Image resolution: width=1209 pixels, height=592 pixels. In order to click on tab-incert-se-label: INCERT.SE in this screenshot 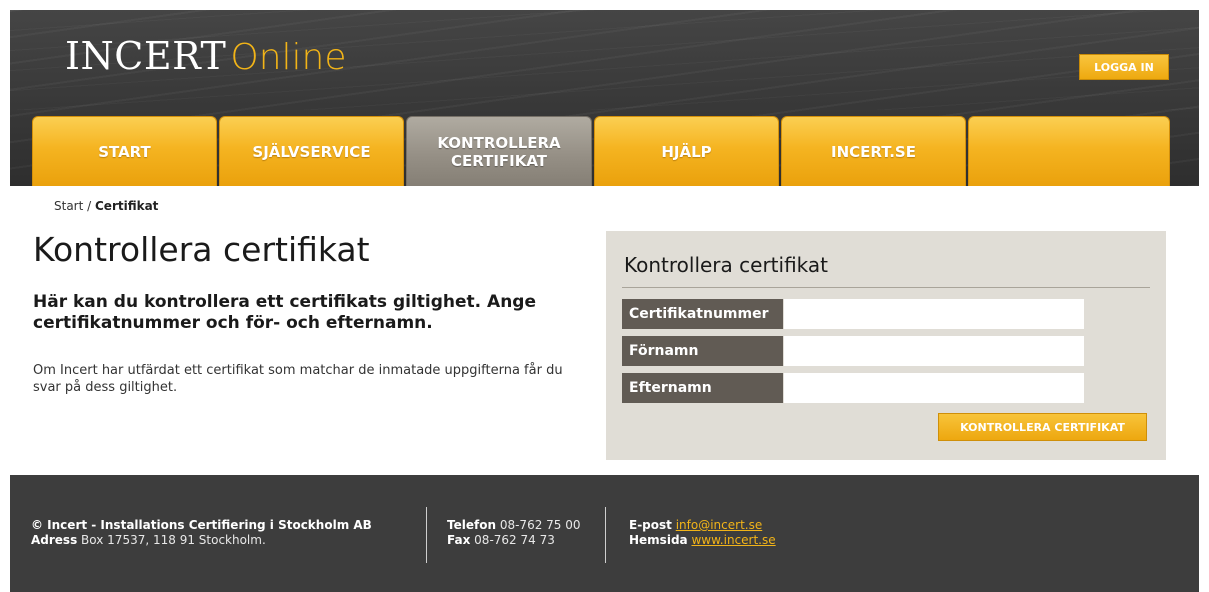, I will do `click(873, 151)`.